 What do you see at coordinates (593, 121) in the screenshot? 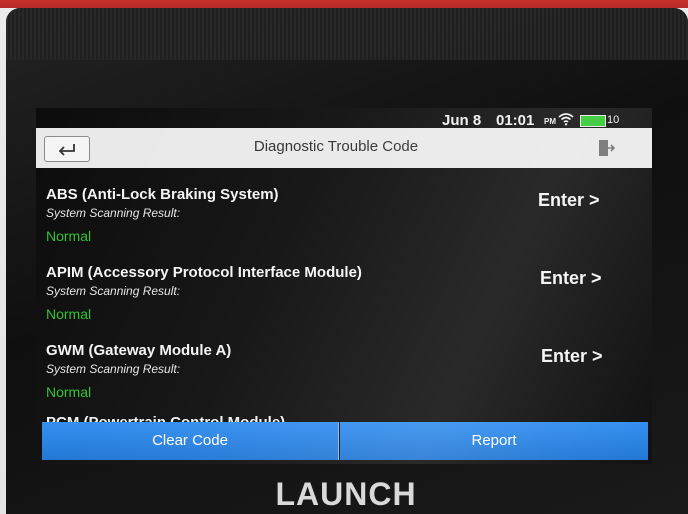
I see `battery-icon` at bounding box center [593, 121].